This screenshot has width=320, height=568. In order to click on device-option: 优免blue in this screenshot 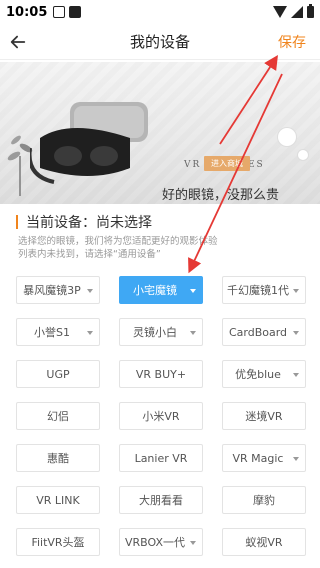, I will do `click(264, 374)`.